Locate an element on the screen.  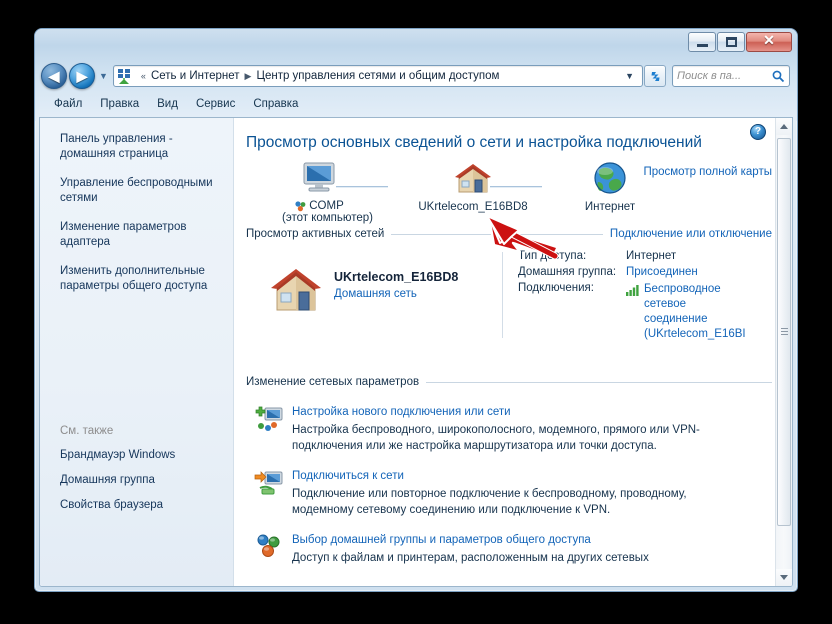
maximize-icon is located at coordinates (731, 42).